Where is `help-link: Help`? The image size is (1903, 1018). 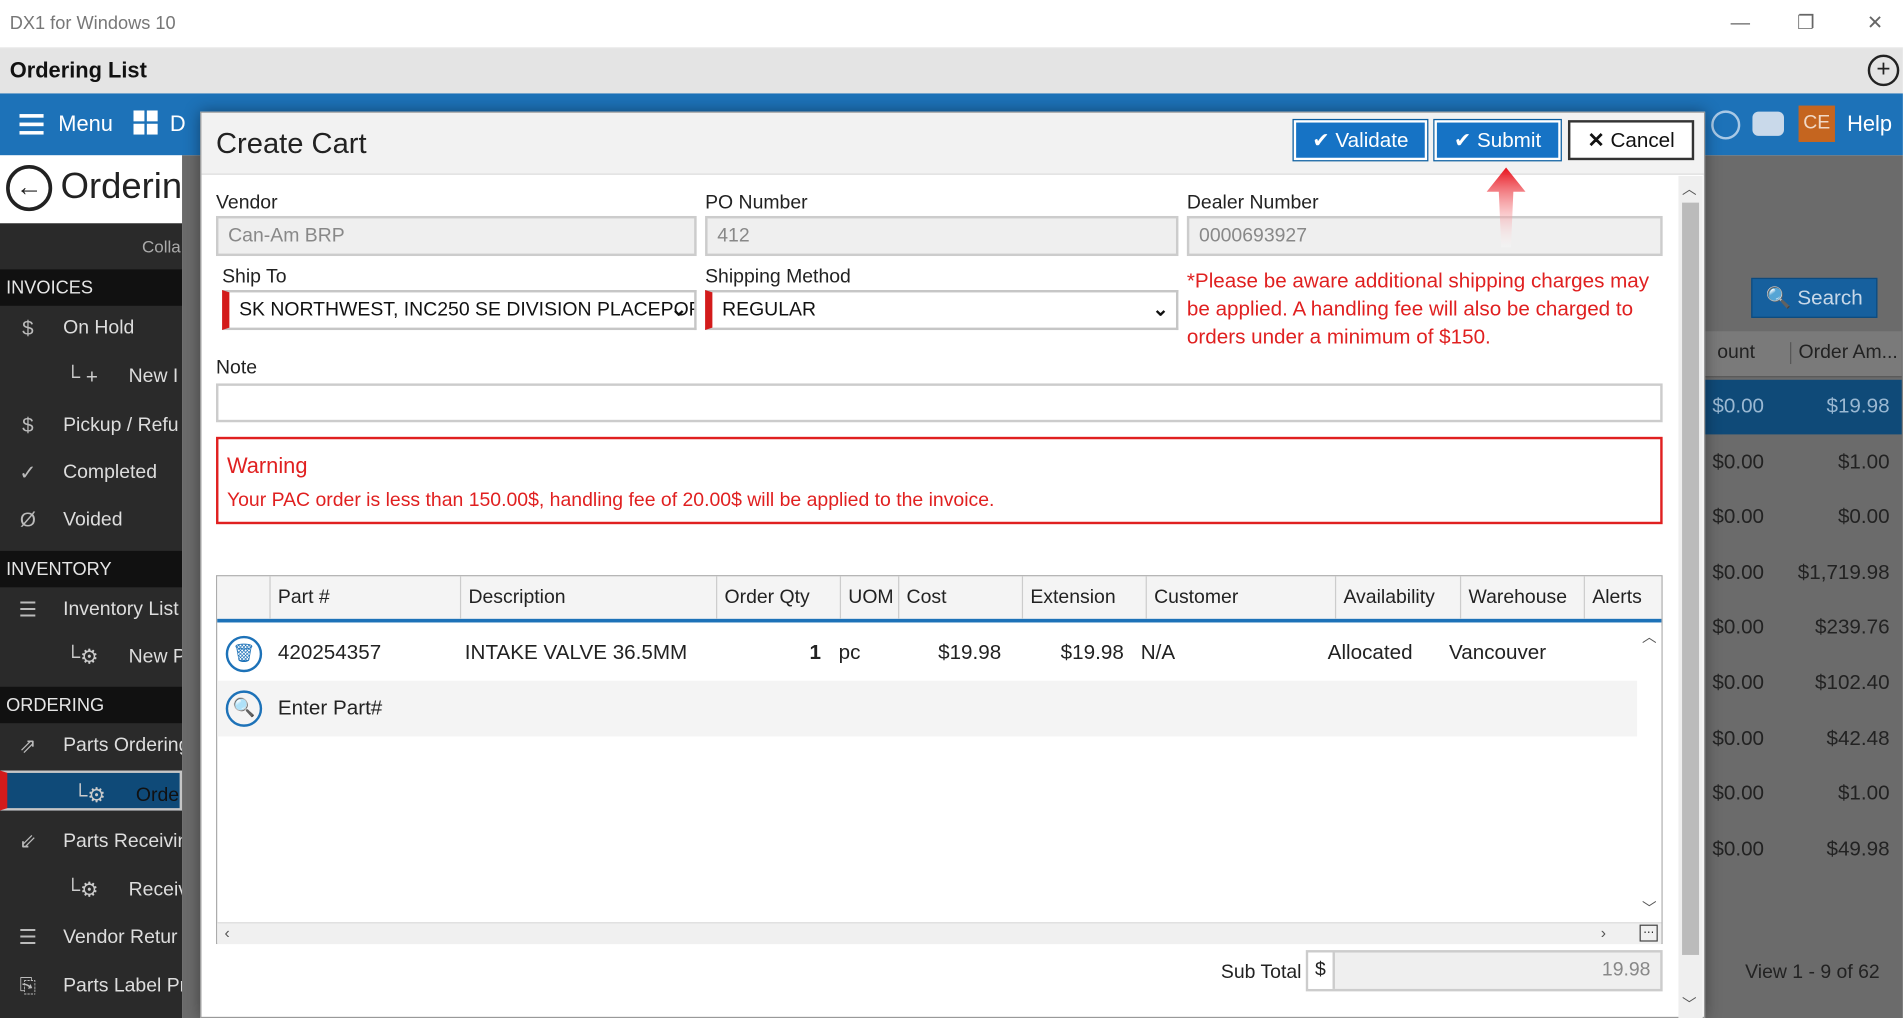 help-link: Help is located at coordinates (1869, 124).